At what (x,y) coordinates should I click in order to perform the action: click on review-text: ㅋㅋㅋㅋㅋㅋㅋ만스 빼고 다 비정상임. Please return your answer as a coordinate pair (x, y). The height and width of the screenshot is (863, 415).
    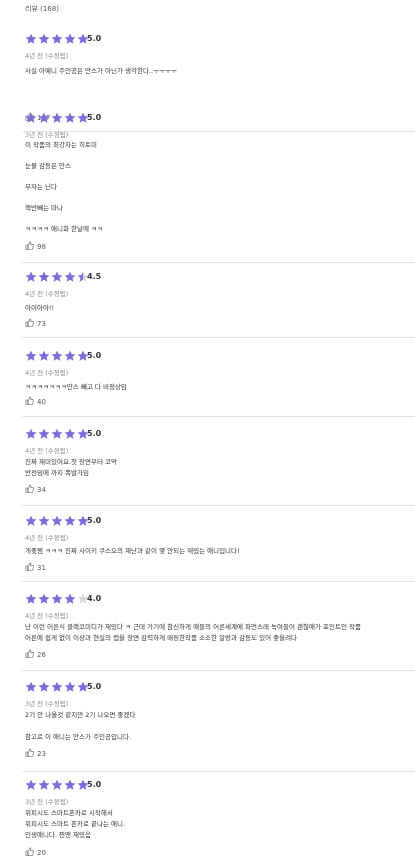
    Looking at the image, I should click on (76, 387).